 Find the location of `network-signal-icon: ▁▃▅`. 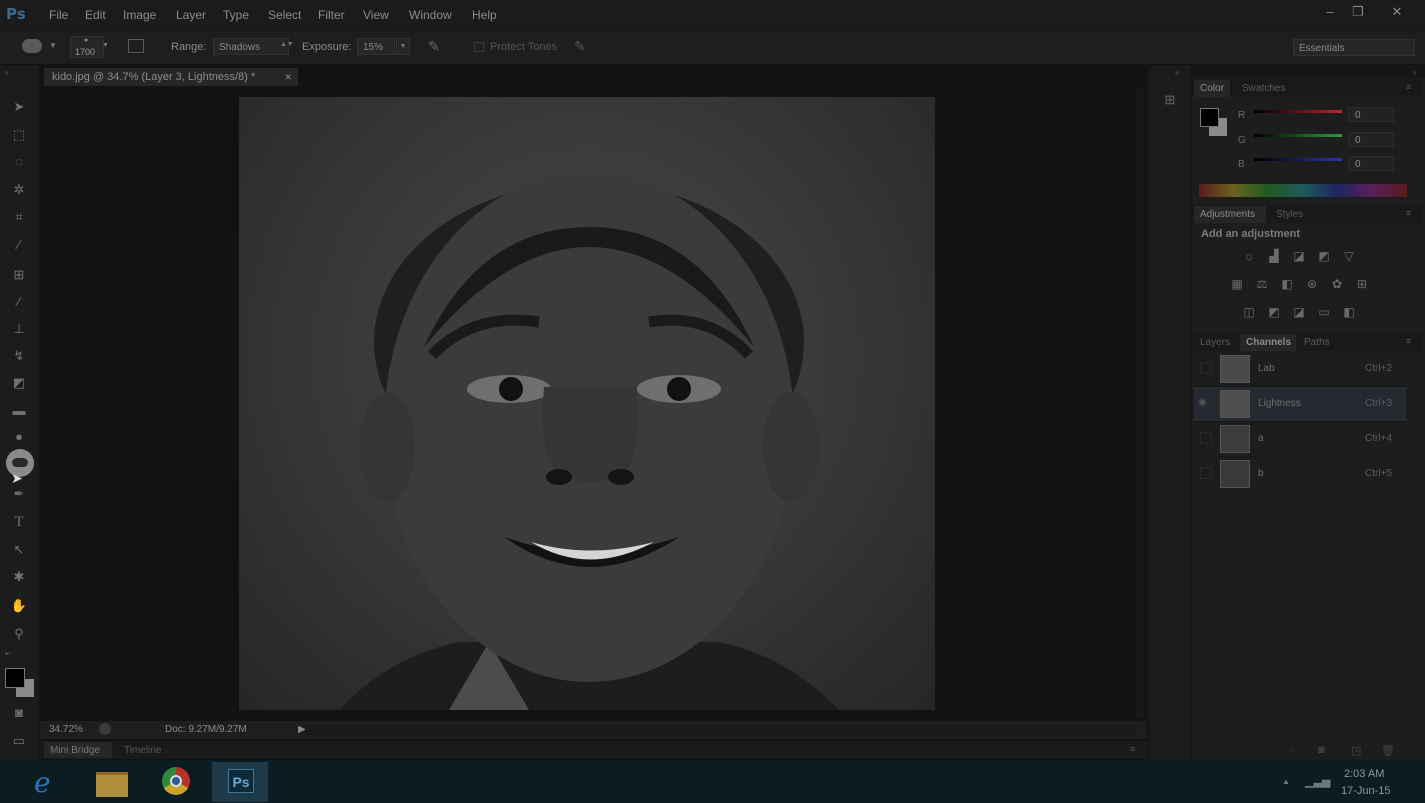

network-signal-icon: ▁▃▅ is located at coordinates (1317, 781).